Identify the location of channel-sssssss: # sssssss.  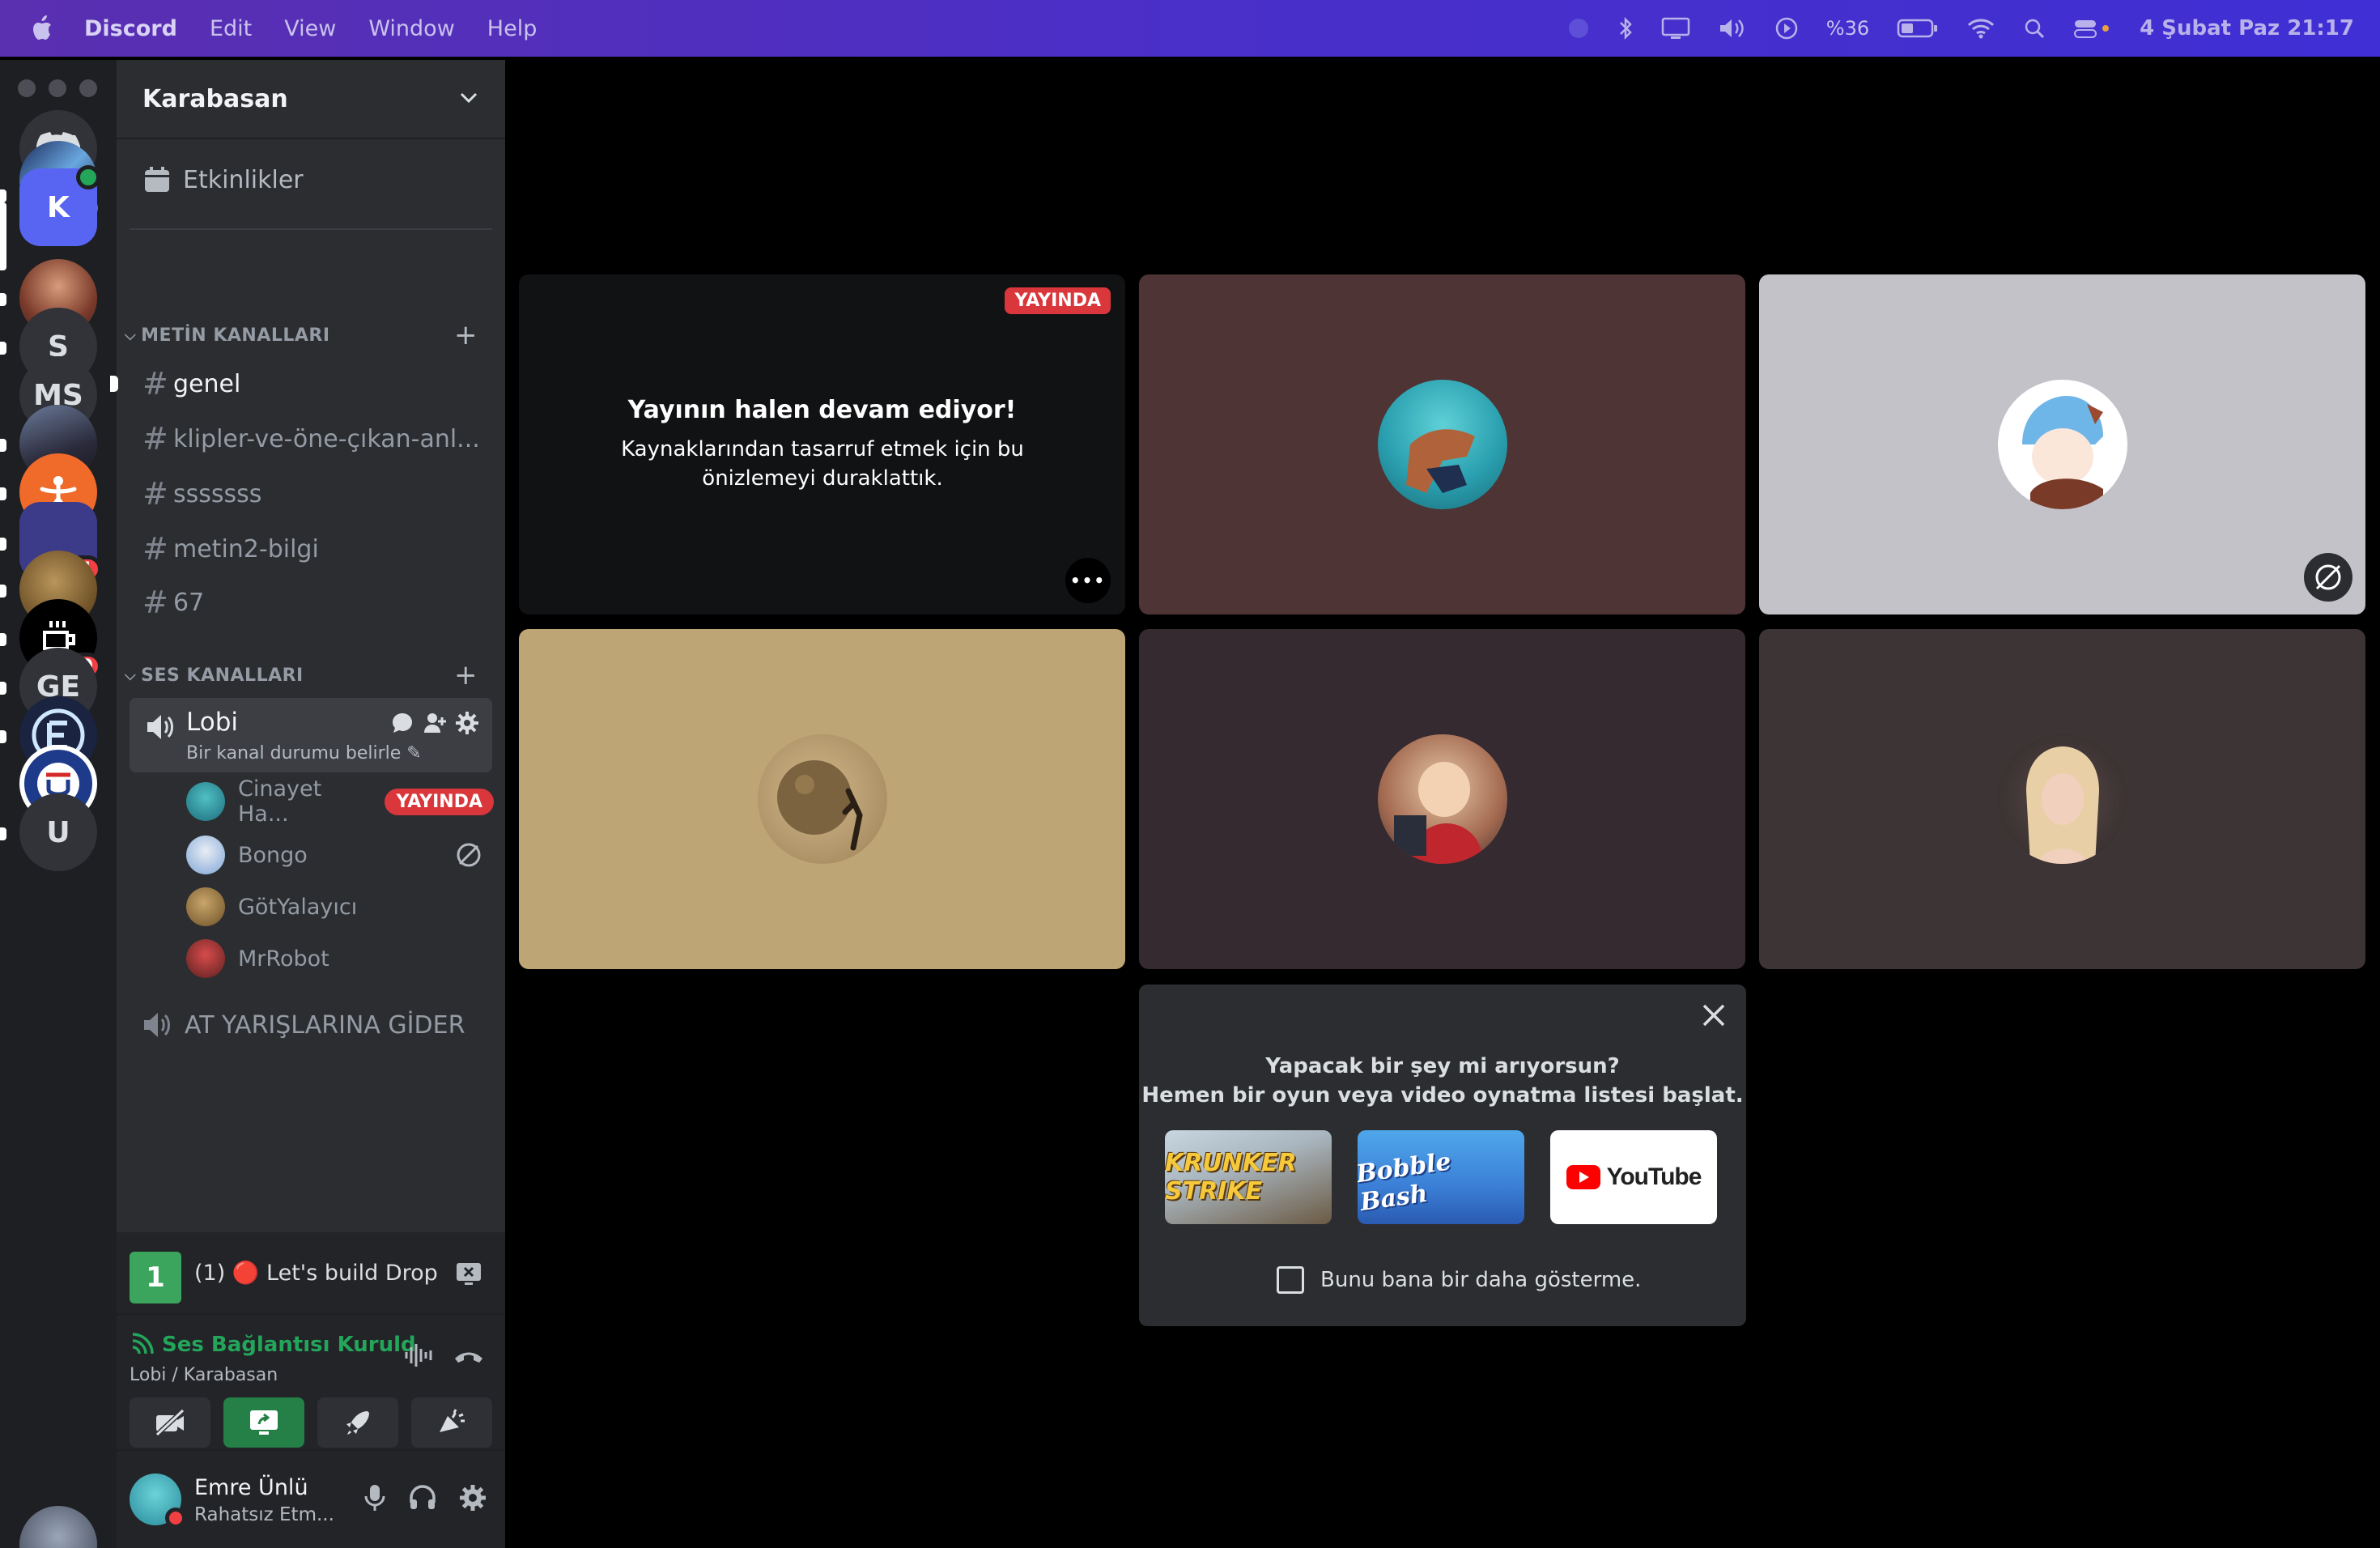
(311, 494).